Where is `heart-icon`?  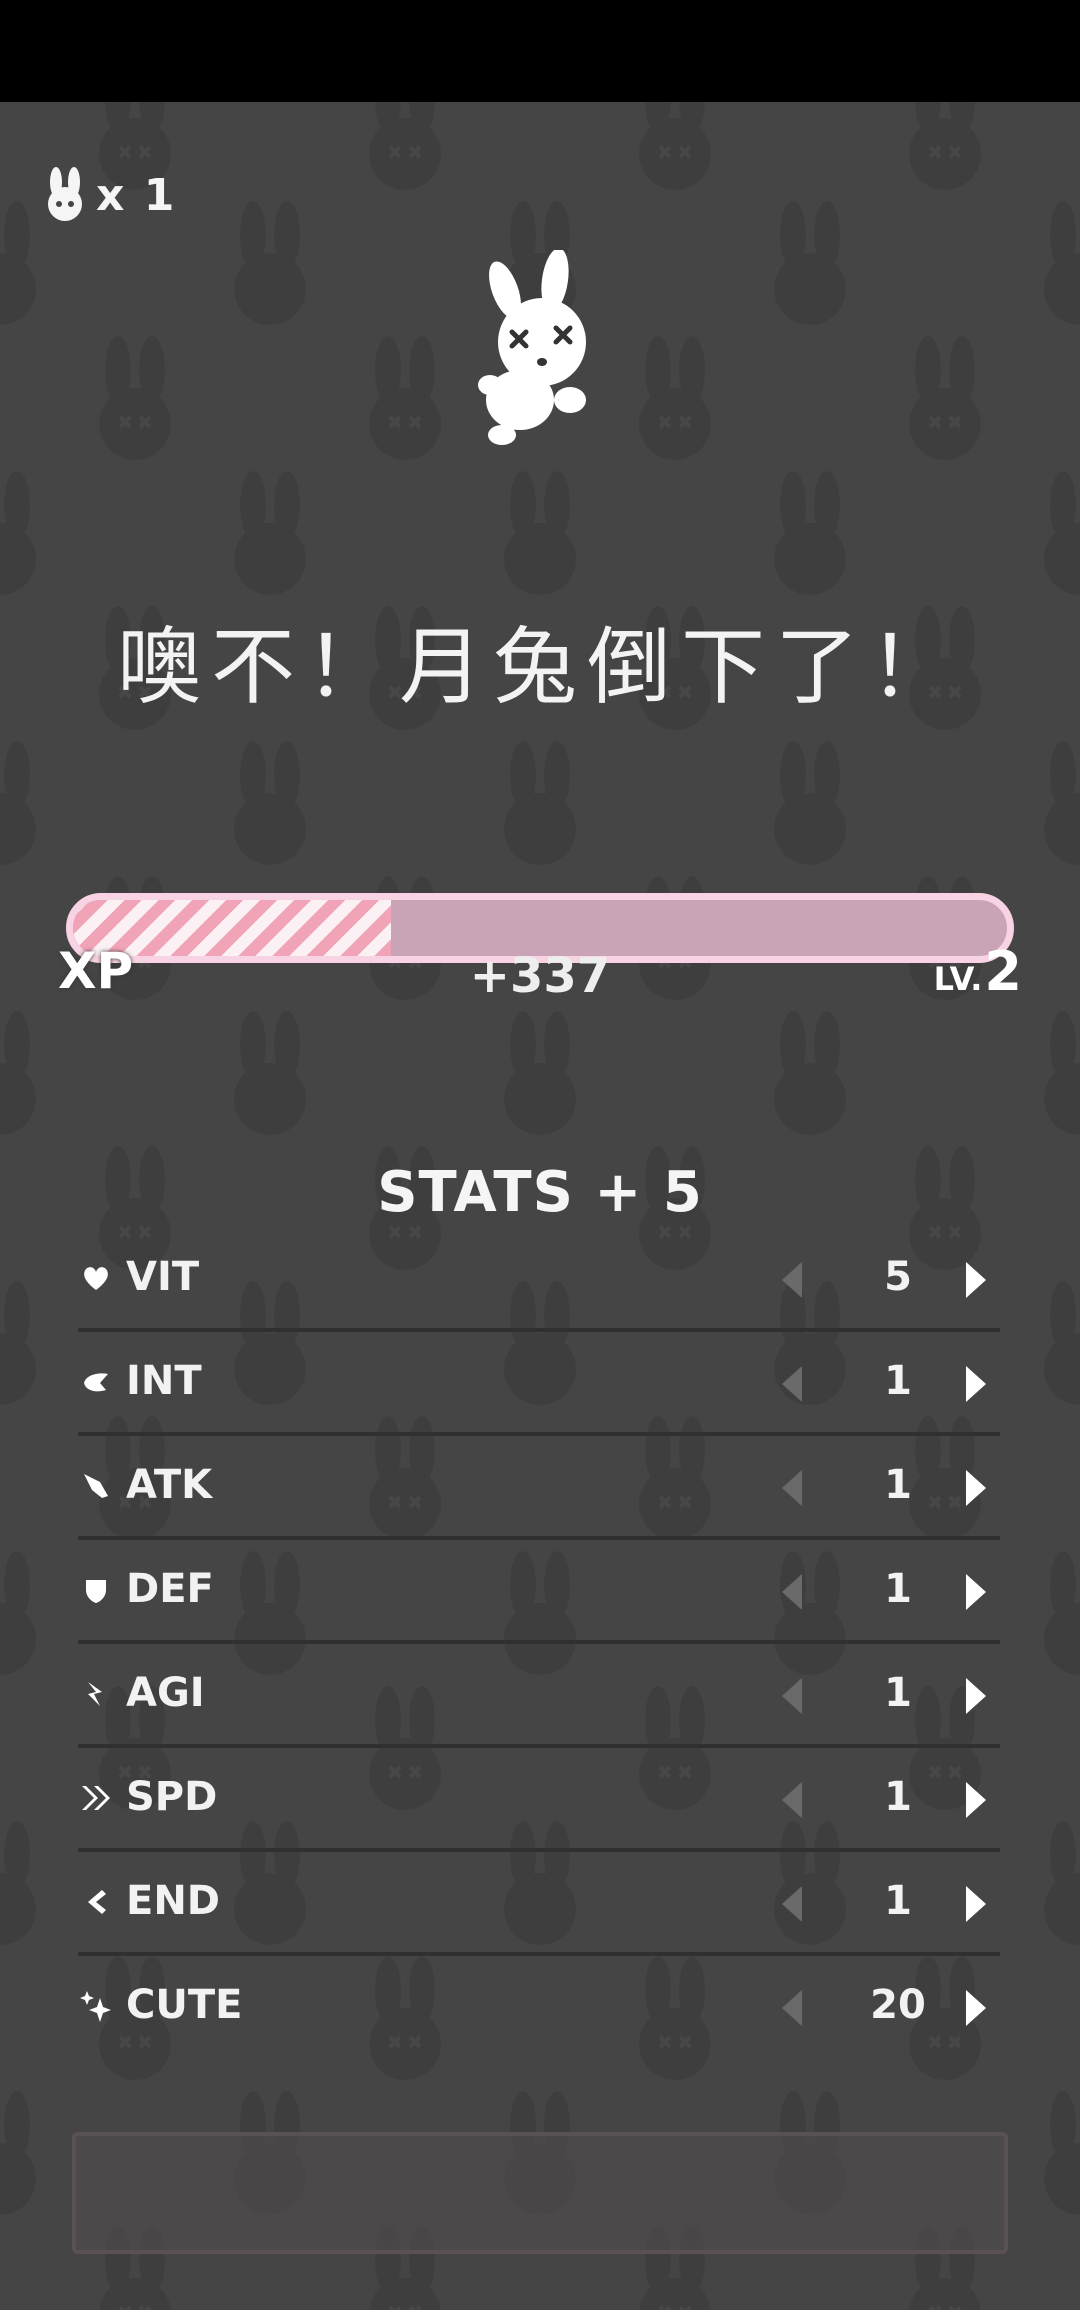
heart-icon is located at coordinates (96, 1278).